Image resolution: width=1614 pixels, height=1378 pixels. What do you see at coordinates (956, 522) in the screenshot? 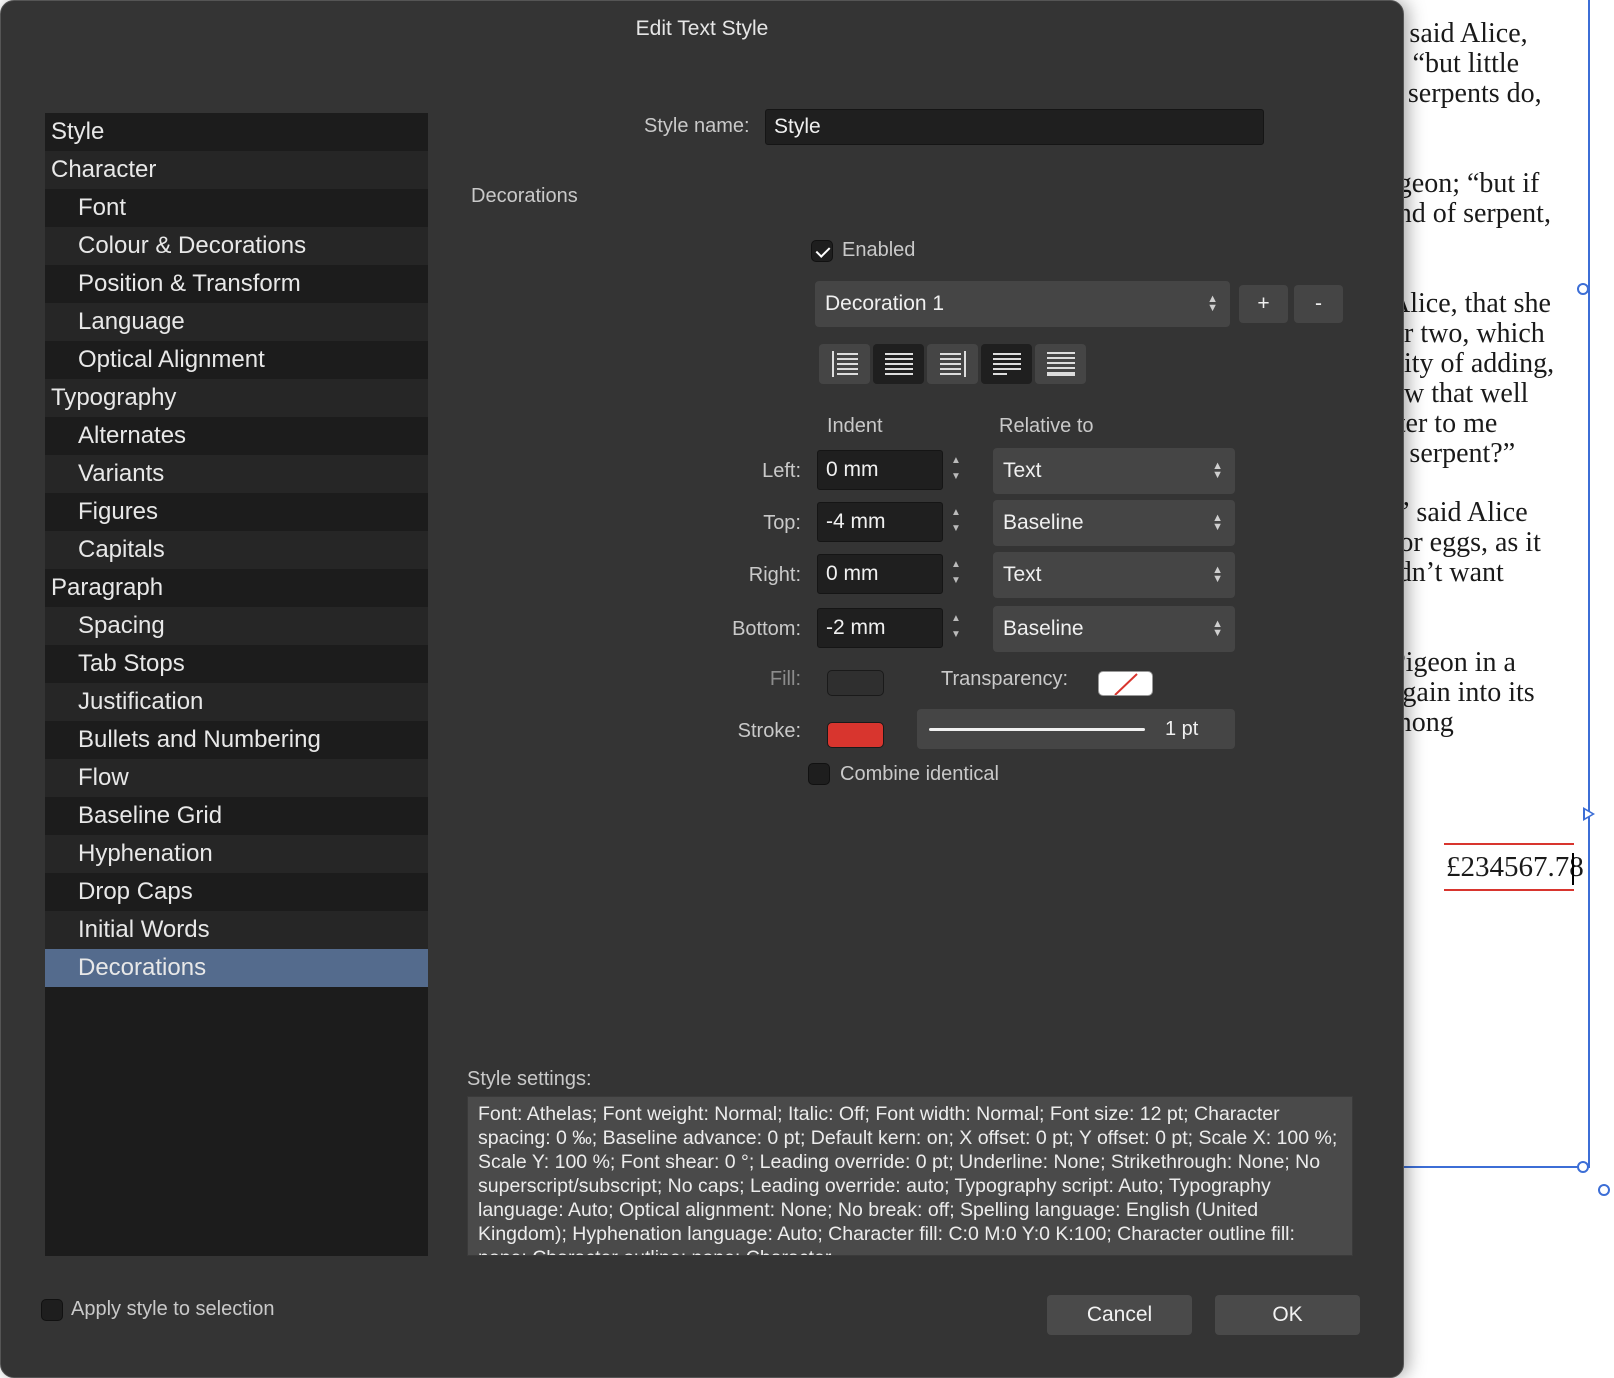
I see `top-indent-stepper: ▲ ▼` at bounding box center [956, 522].